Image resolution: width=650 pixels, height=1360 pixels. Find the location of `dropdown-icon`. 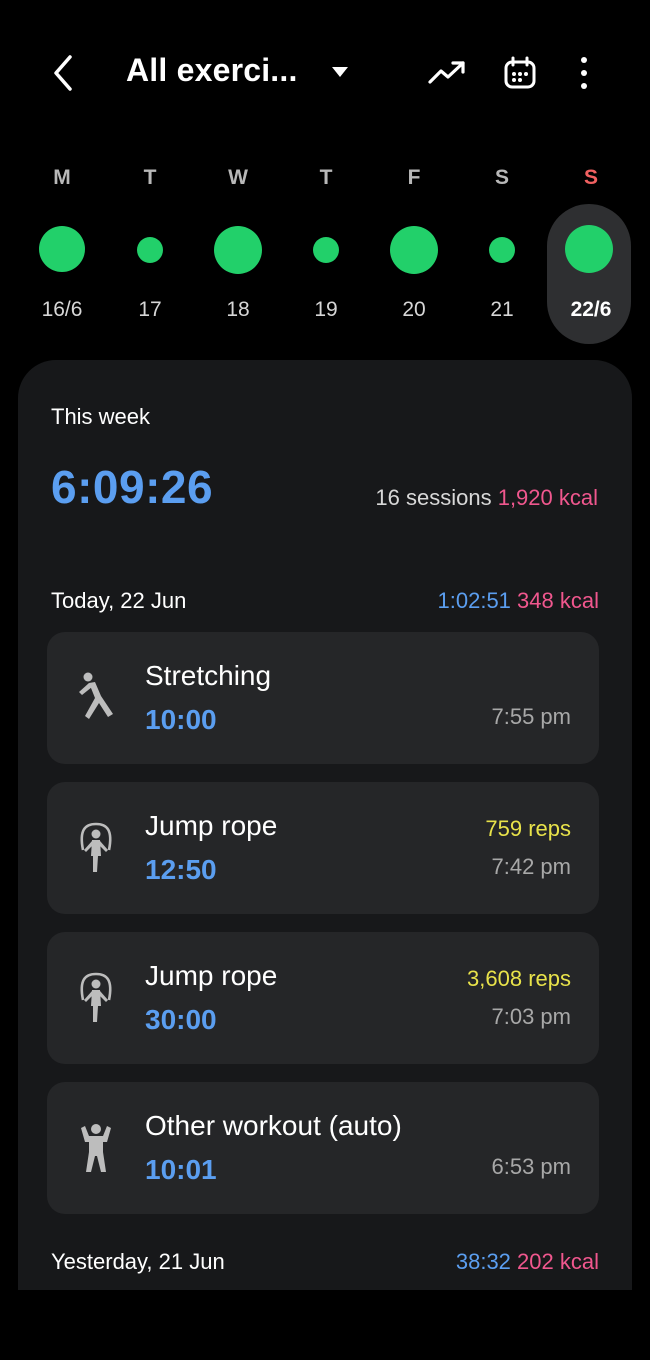

dropdown-icon is located at coordinates (340, 72).